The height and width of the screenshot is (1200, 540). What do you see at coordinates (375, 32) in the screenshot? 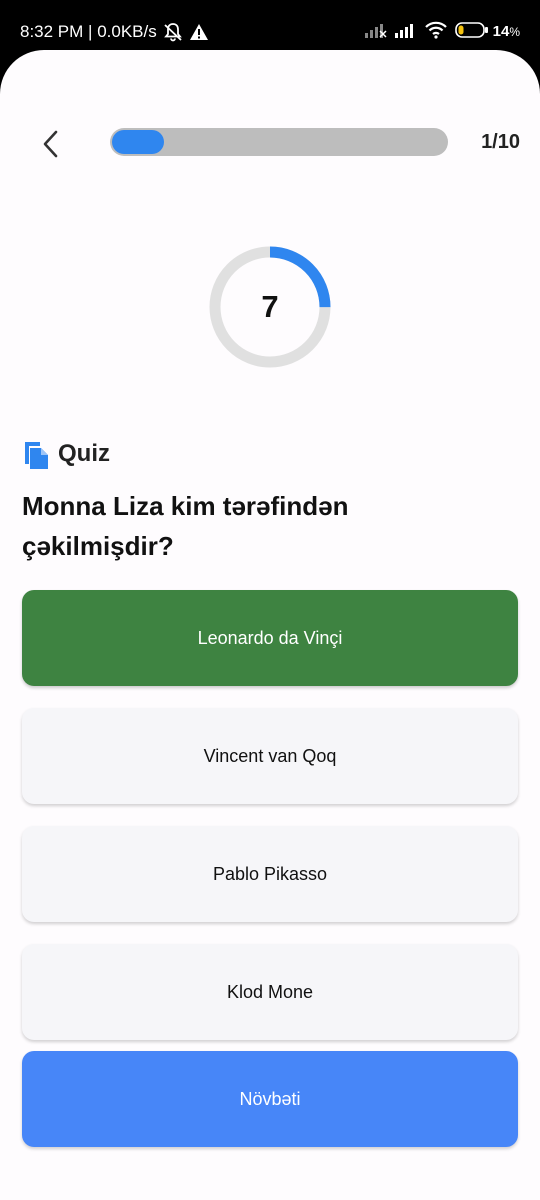
I see `signal-off-icon` at bounding box center [375, 32].